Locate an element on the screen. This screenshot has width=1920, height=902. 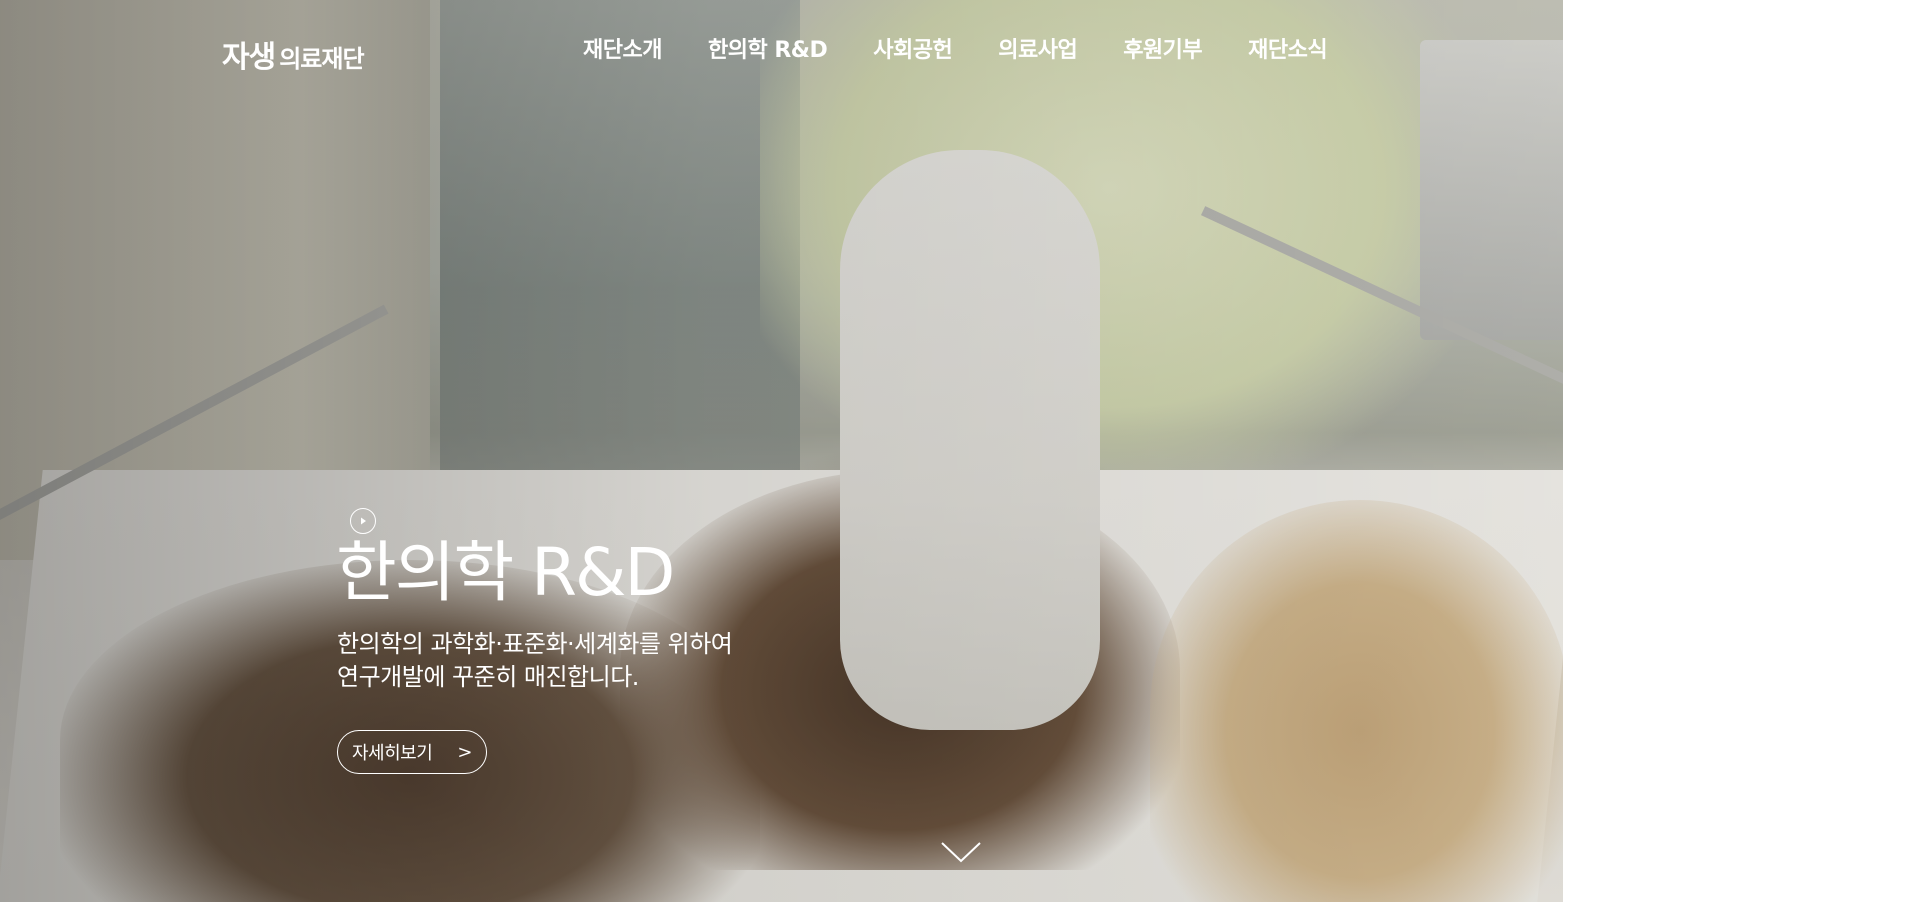
more-button: 자세히보기 > is located at coordinates (412, 752).